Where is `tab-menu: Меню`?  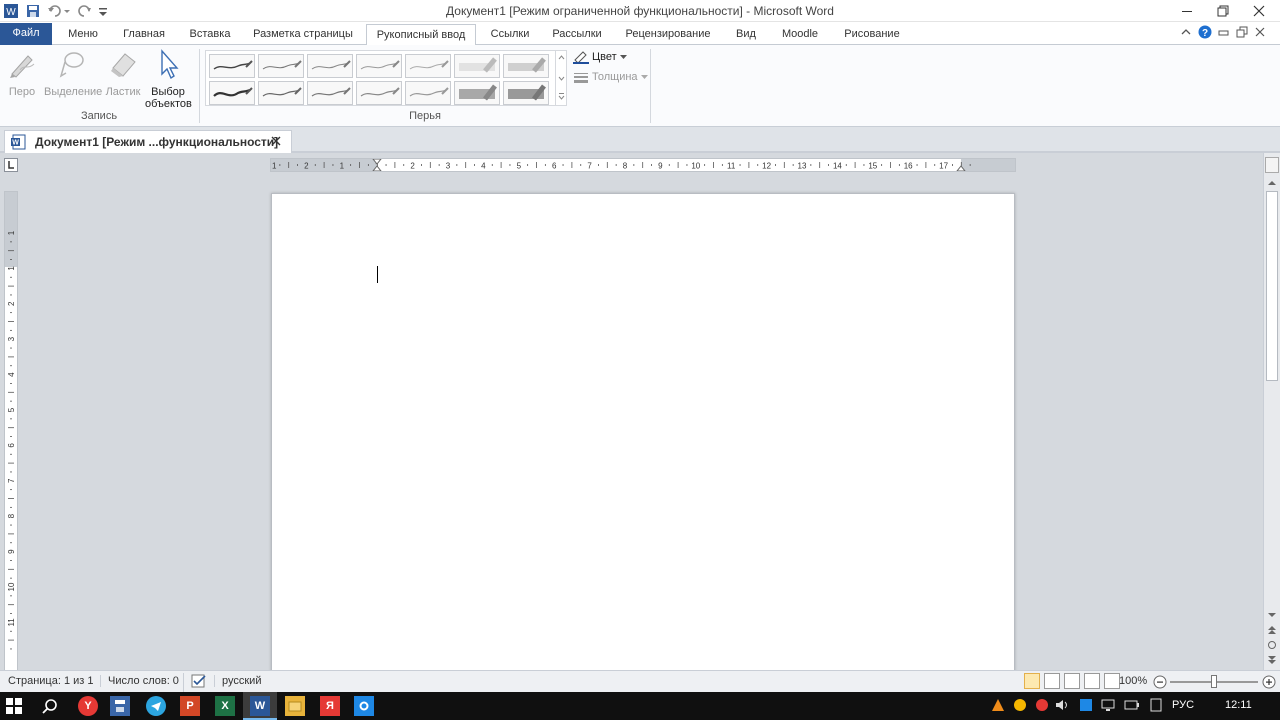 tab-menu: Меню is located at coordinates (83, 34).